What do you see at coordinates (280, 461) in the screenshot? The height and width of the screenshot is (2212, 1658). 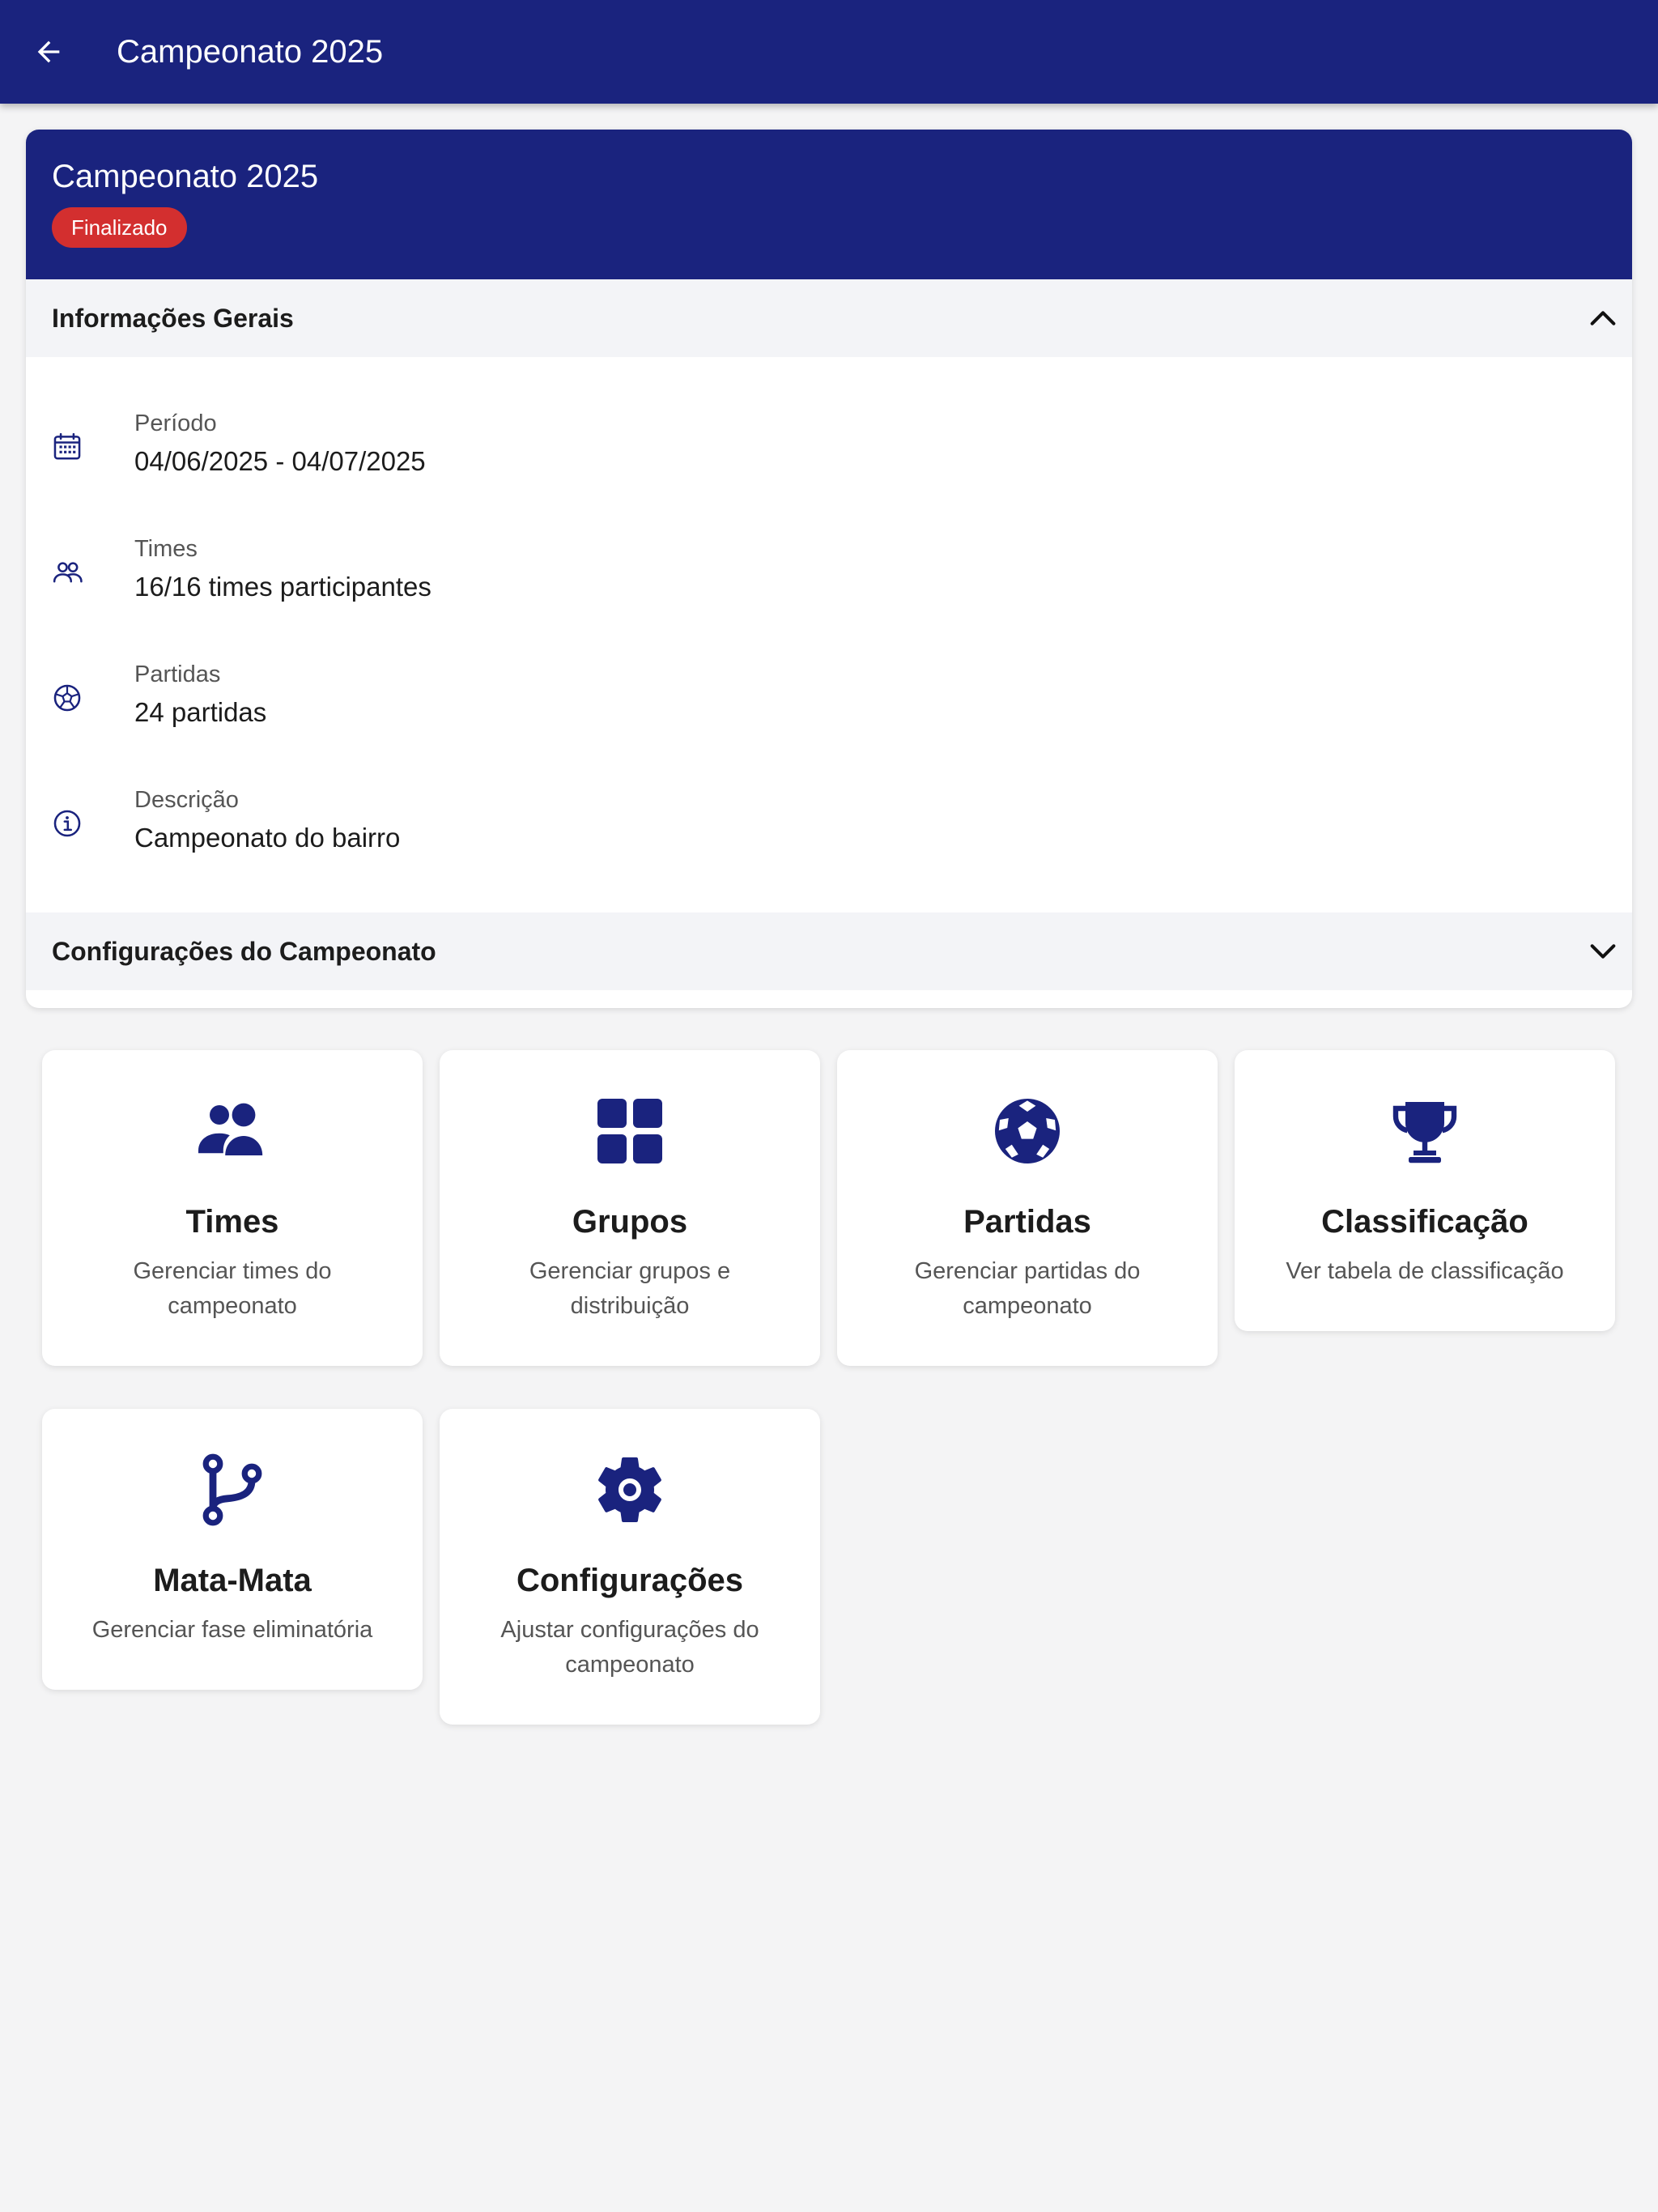 I see `period-value: 04/06/2025 - 04/07/2025` at bounding box center [280, 461].